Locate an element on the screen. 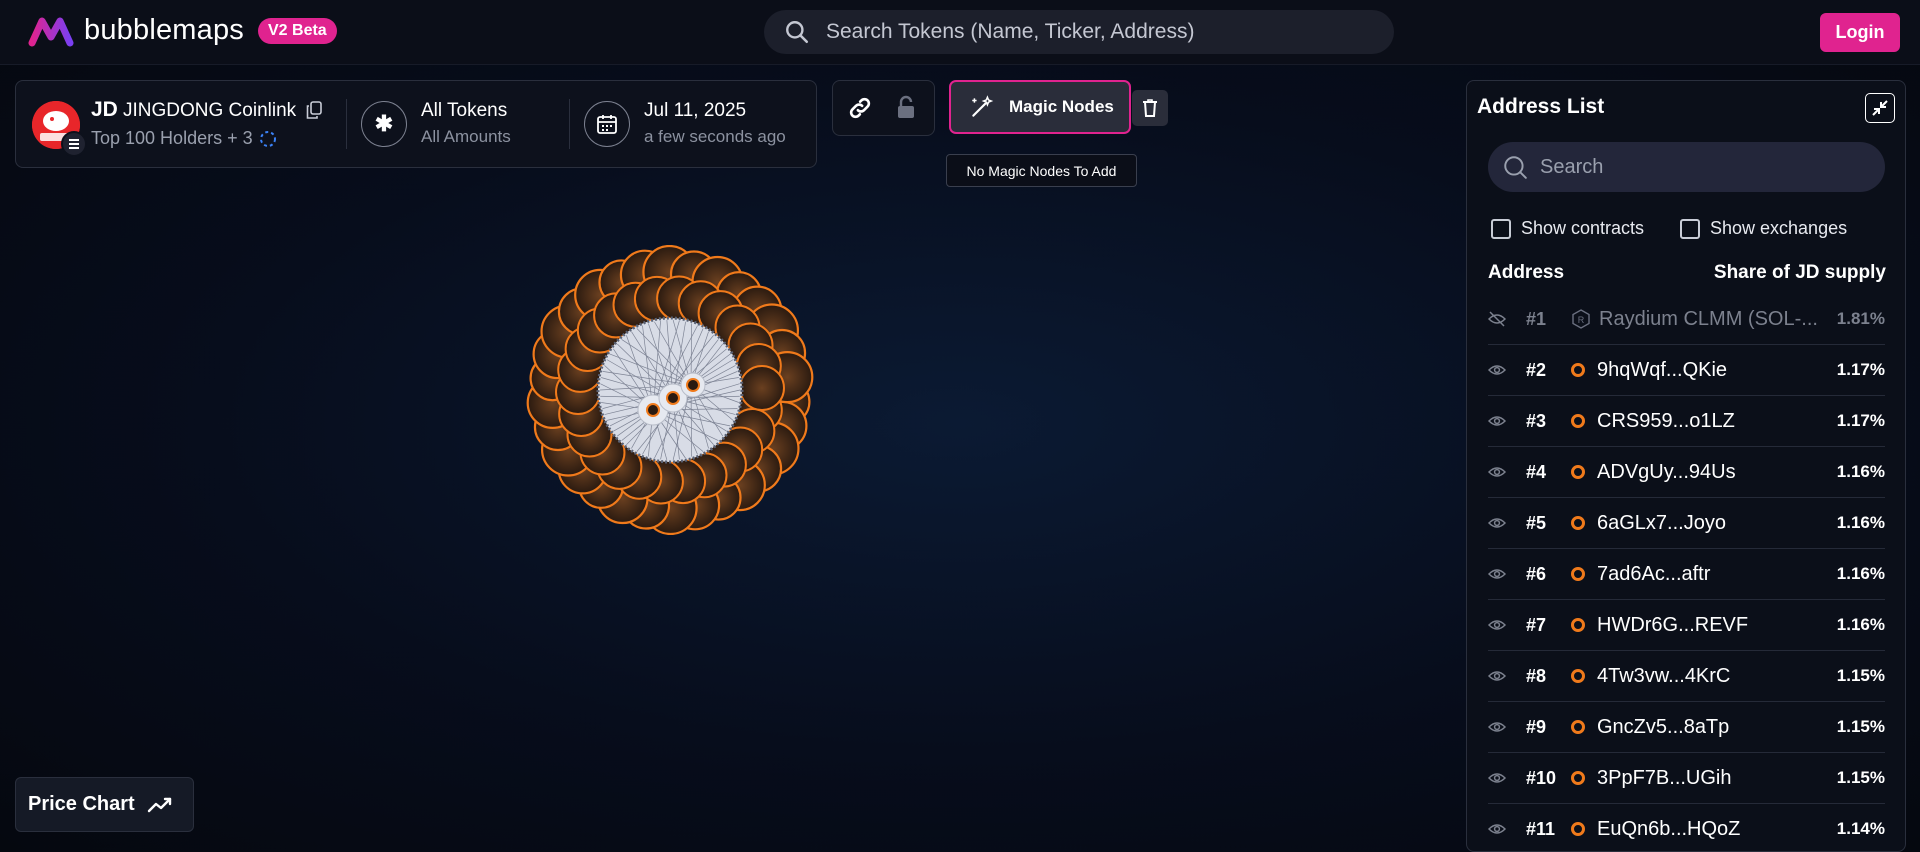  row-share: 1.81% is located at coordinates (1860, 318).